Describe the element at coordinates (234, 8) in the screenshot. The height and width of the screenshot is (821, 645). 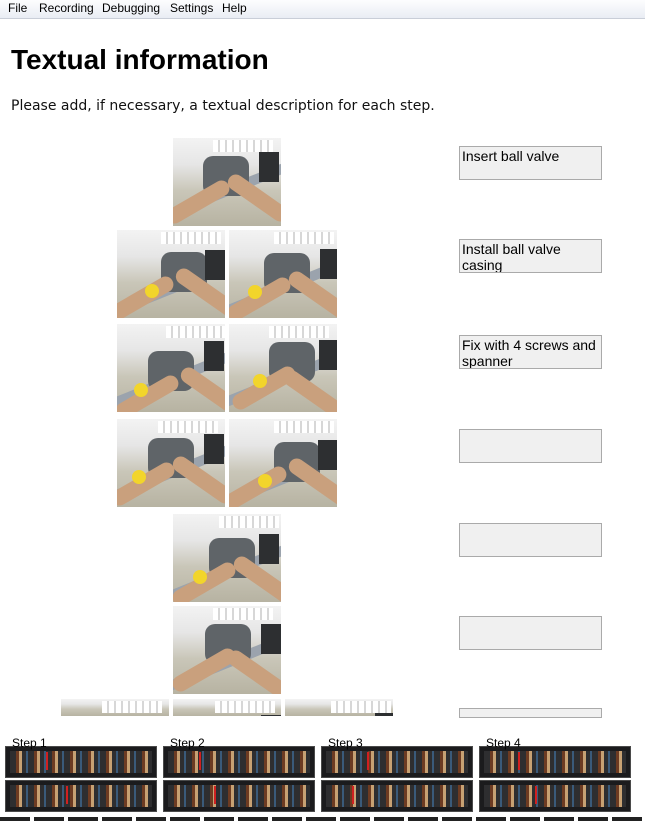
I see `menu-help: Help` at that location.